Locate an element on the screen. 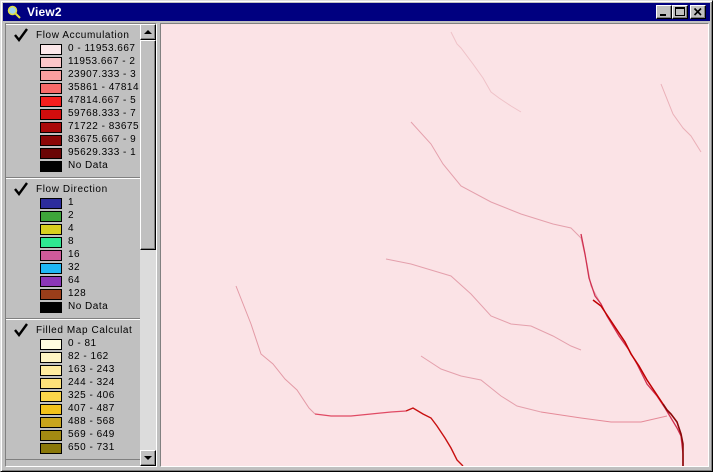 The width and height of the screenshot is (713, 472). legend-item-label: 8 is located at coordinates (71, 241).